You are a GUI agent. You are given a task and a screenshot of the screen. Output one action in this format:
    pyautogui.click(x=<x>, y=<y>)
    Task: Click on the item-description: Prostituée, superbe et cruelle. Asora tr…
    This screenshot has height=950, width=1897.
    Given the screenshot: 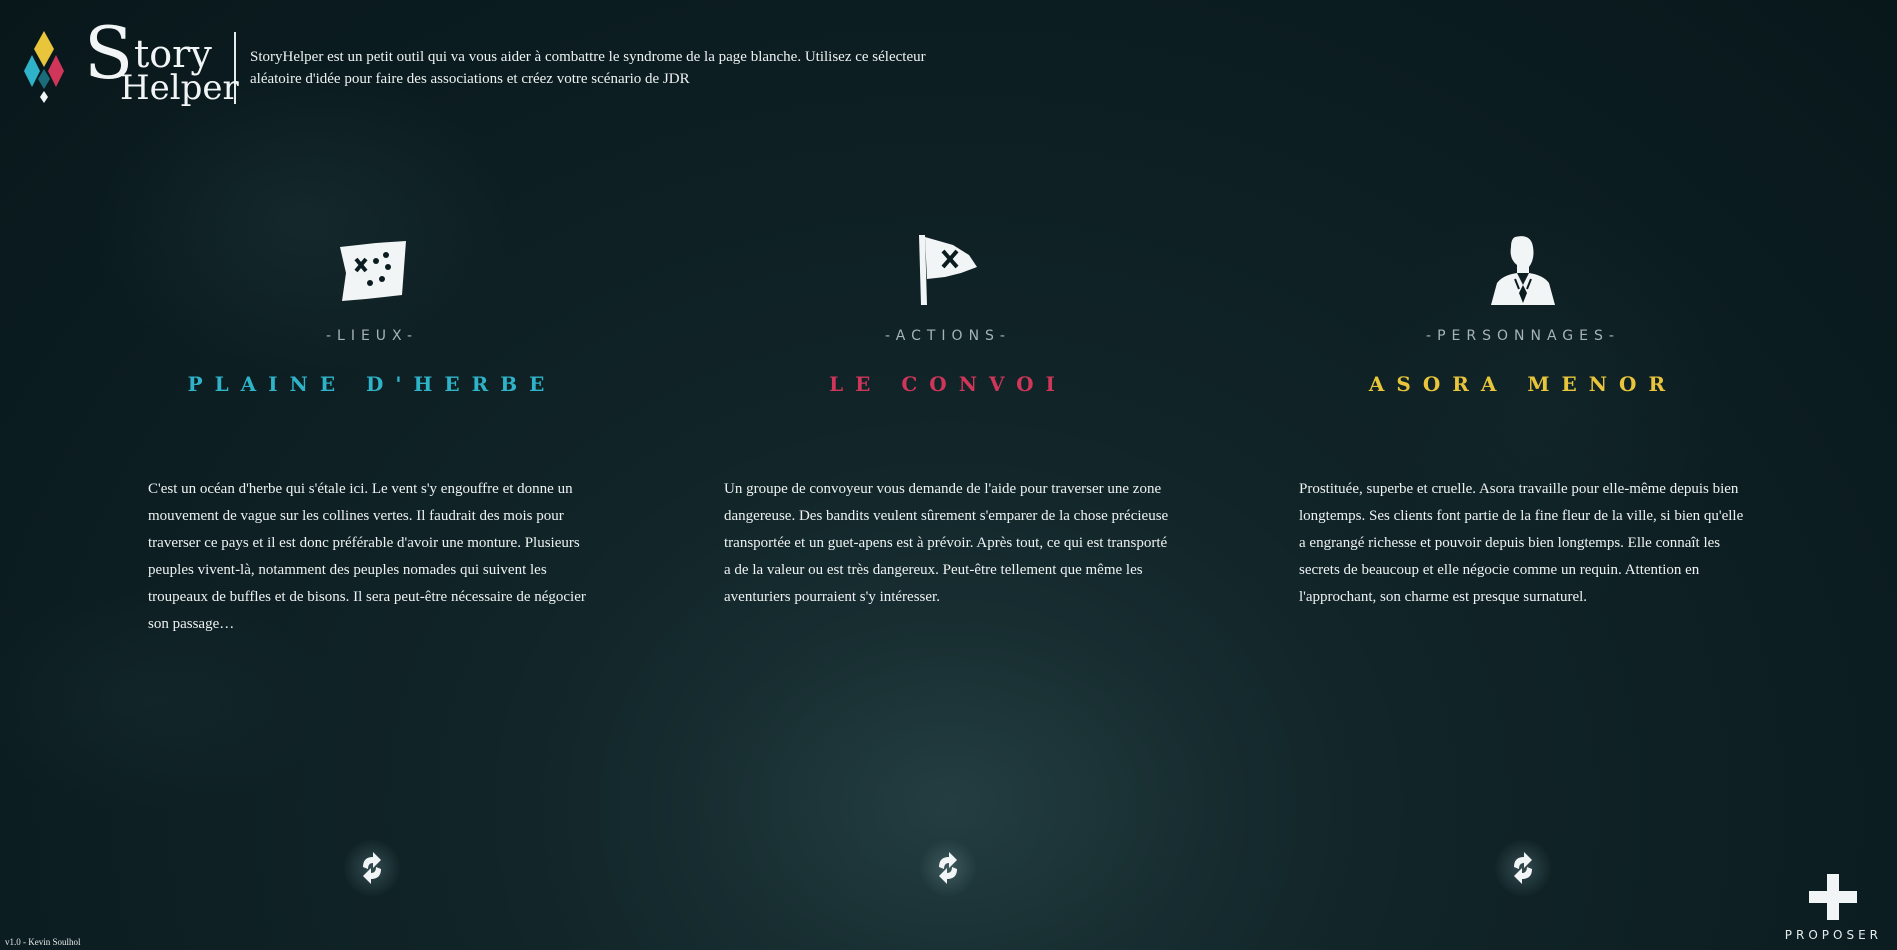 What is the action you would take?
    pyautogui.click(x=1521, y=543)
    